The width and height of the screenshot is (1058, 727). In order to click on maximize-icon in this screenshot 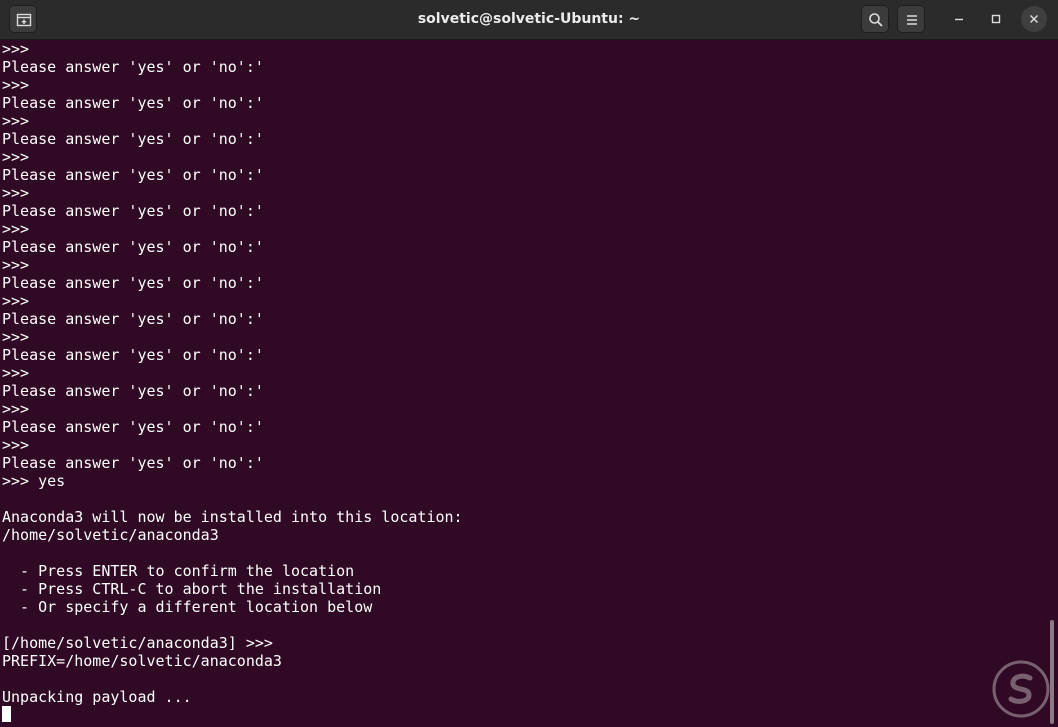, I will do `click(996, 19)`.